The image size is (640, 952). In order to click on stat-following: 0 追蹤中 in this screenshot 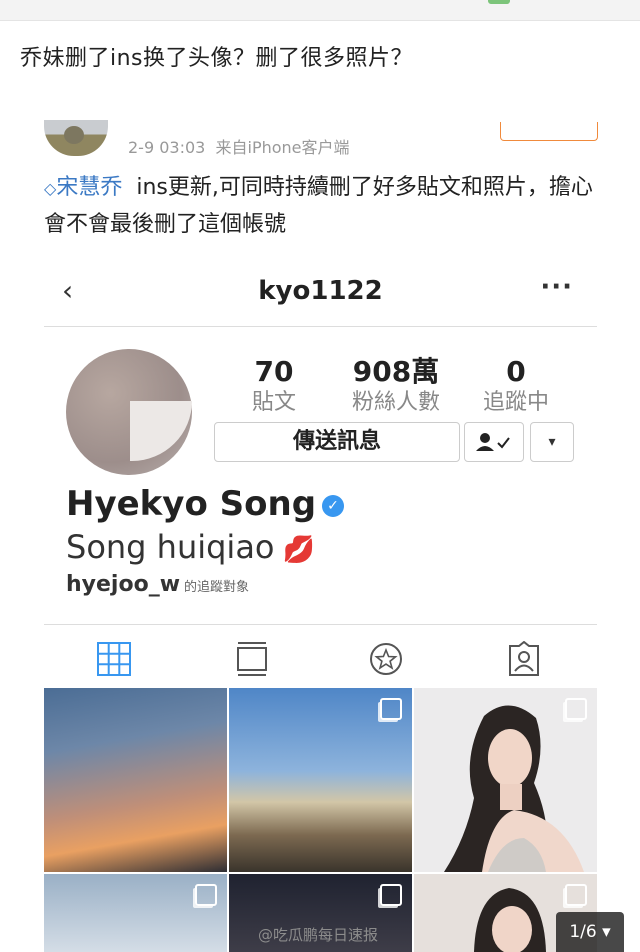, I will do `click(516, 387)`.